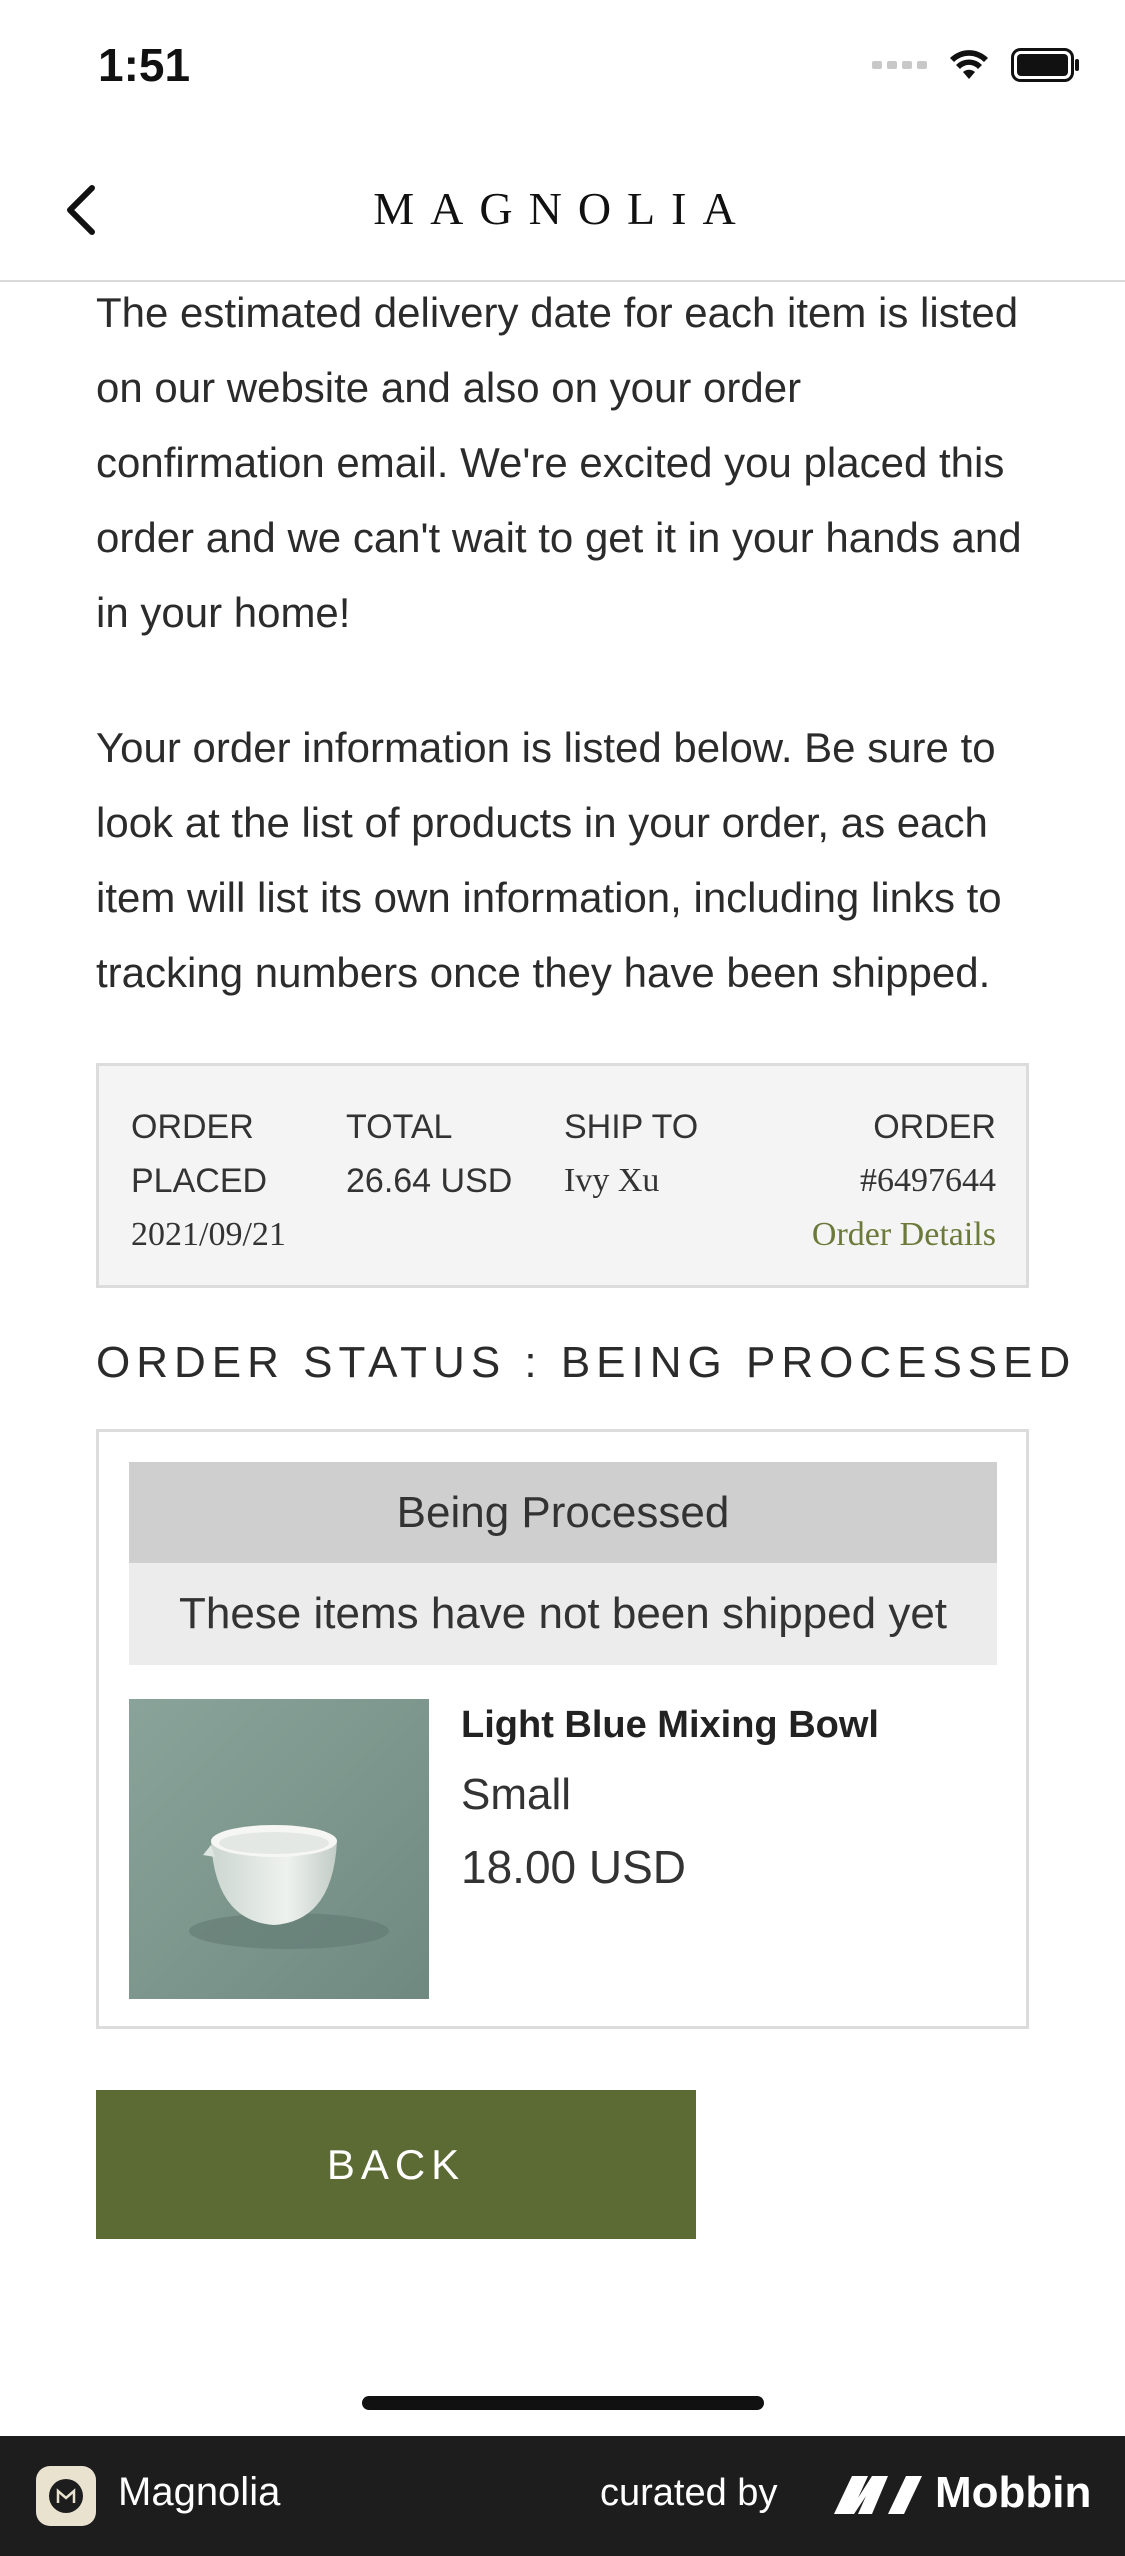  I want to click on footer-curated-by: curated by, so click(689, 2493).